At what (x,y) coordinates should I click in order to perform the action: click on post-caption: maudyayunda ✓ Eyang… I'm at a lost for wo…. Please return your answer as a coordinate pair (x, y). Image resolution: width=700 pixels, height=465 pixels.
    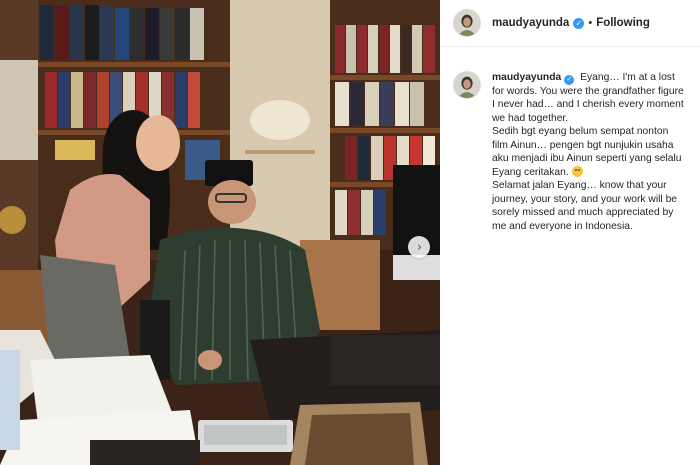
    Looking at the image, I should click on (589, 152).